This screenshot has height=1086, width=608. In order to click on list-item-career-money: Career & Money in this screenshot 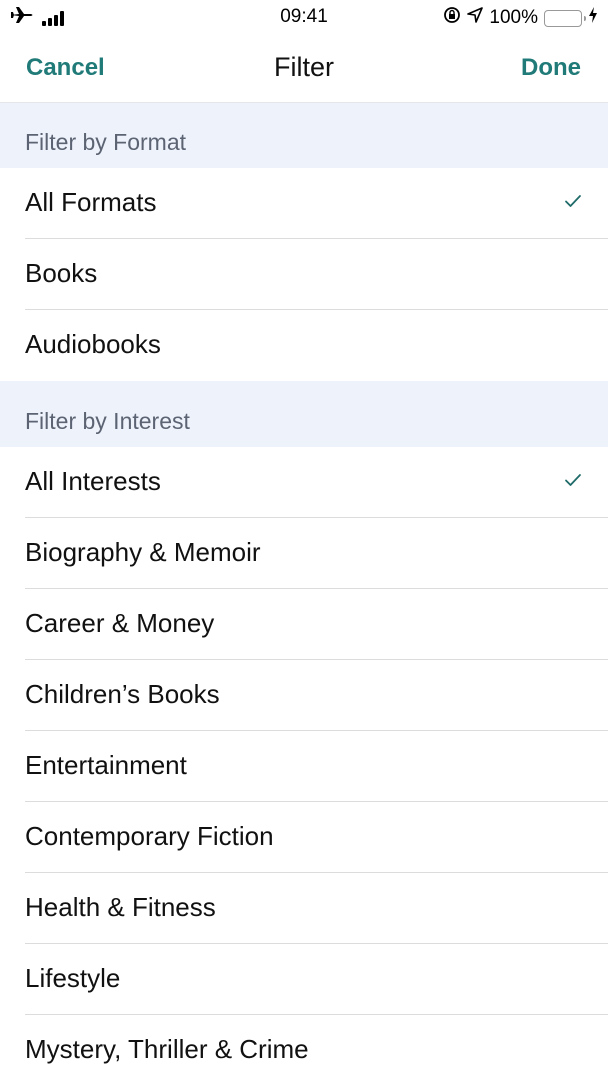, I will do `click(304, 624)`.